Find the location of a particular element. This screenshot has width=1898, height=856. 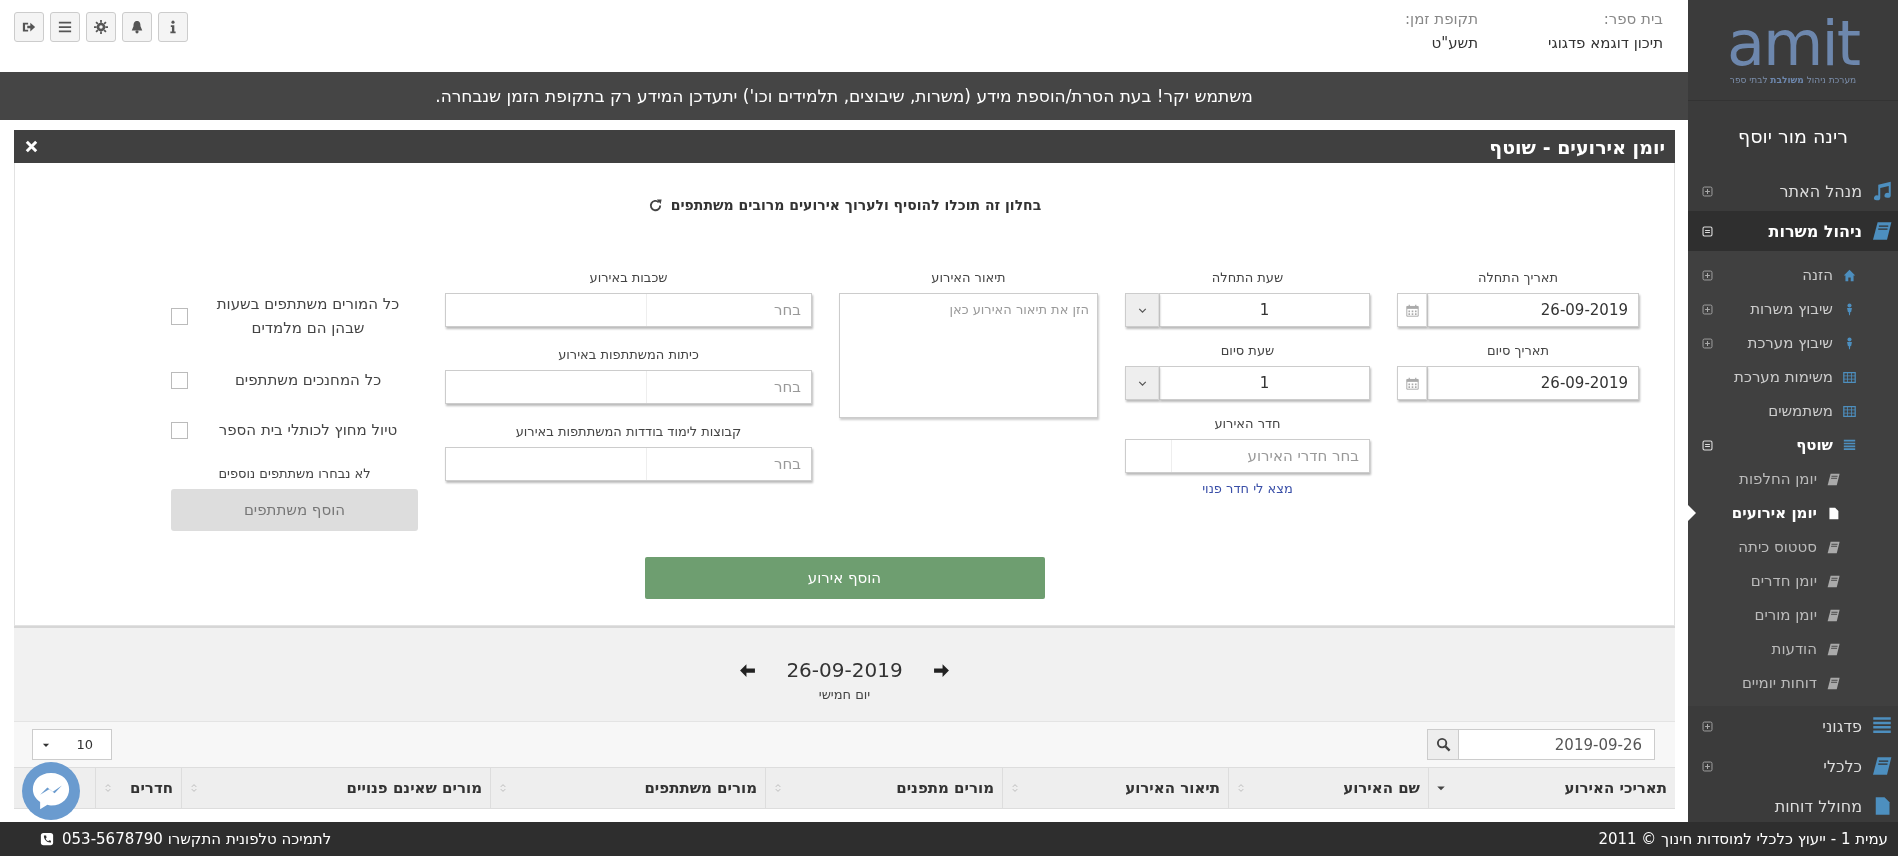

settings-icon is located at coordinates (101, 27).